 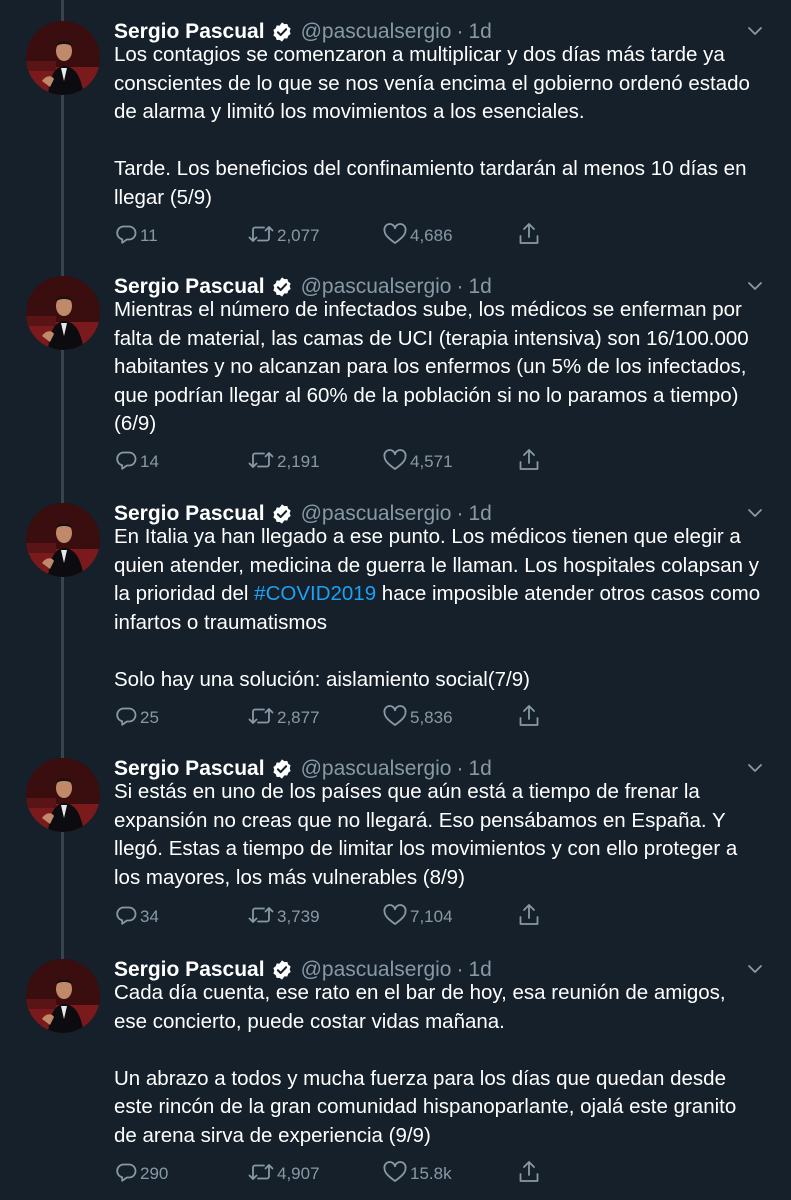 I want to click on reply-button: 25, so click(x=136, y=718).